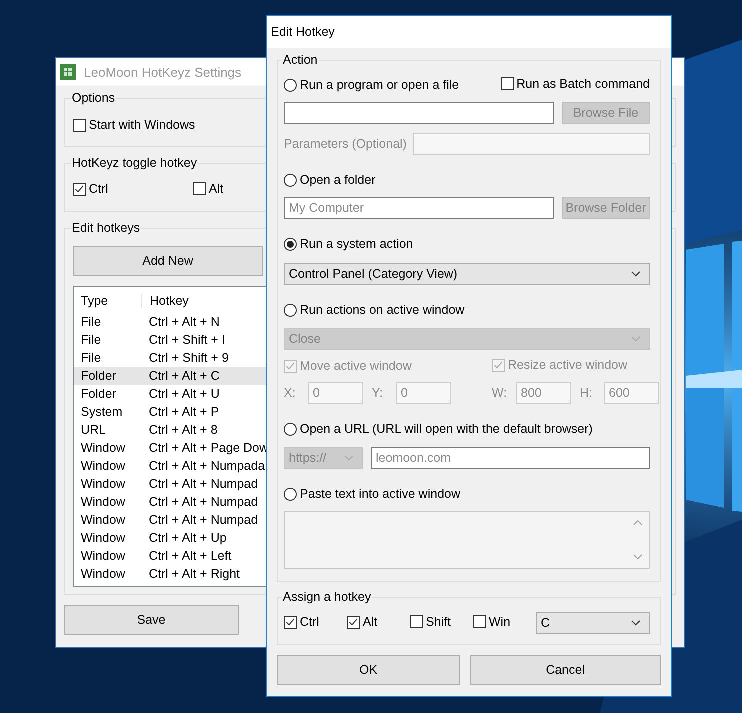  What do you see at coordinates (338, 180) in the screenshot?
I see `radio-label: Open a folder` at bounding box center [338, 180].